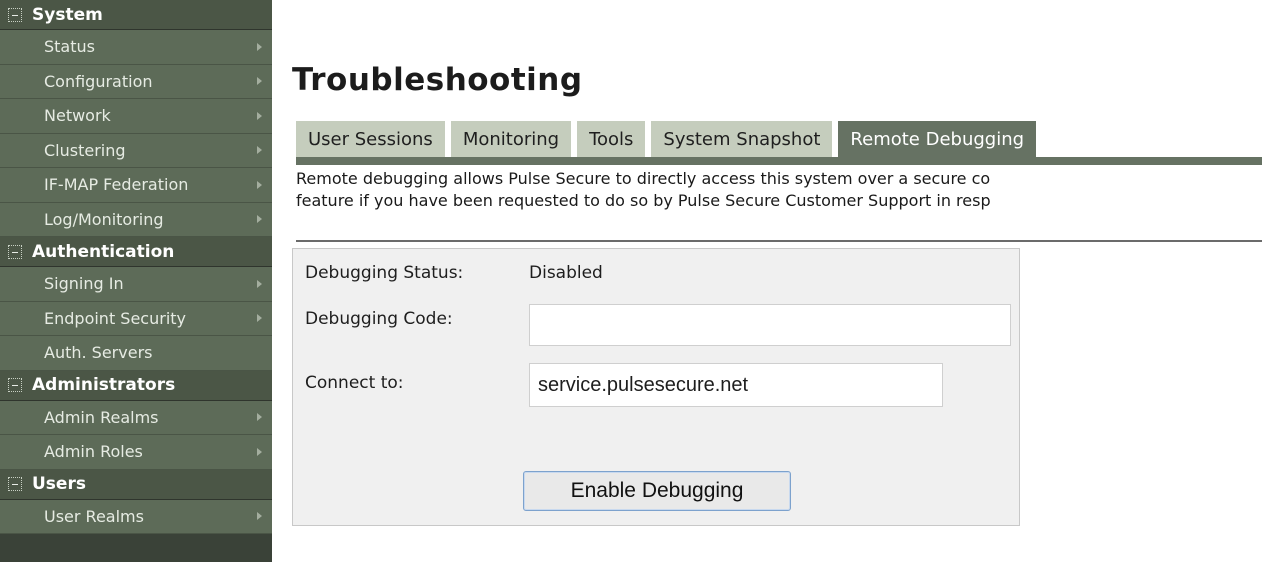  What do you see at coordinates (69, 47) in the screenshot?
I see `sidebar-item-label: Status` at bounding box center [69, 47].